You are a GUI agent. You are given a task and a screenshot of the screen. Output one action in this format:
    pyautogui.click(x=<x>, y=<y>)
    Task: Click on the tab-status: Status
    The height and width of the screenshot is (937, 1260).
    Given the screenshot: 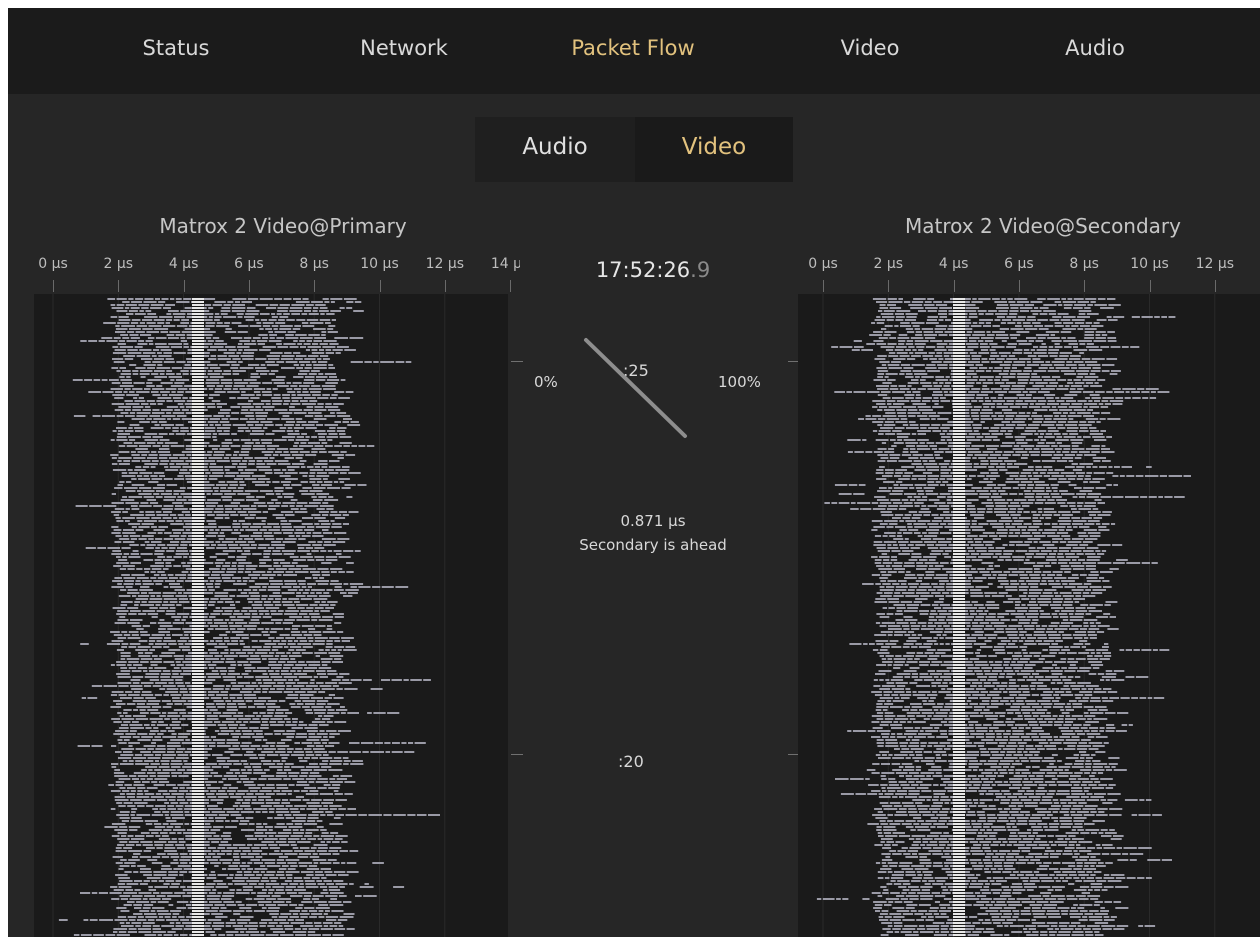 What is the action you would take?
    pyautogui.click(x=176, y=48)
    